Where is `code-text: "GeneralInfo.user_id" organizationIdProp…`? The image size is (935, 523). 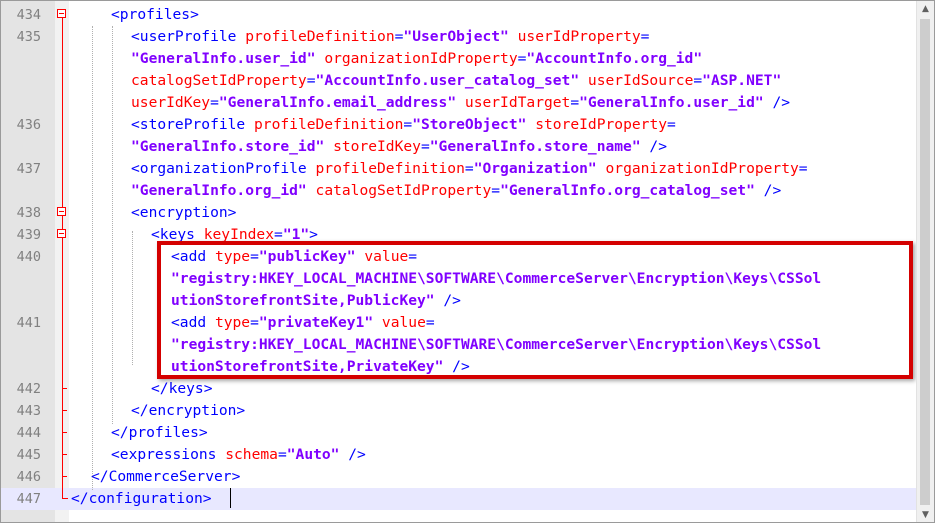
code-text: "GeneralInfo.user_id" organizationIdProp… is located at coordinates (416, 59).